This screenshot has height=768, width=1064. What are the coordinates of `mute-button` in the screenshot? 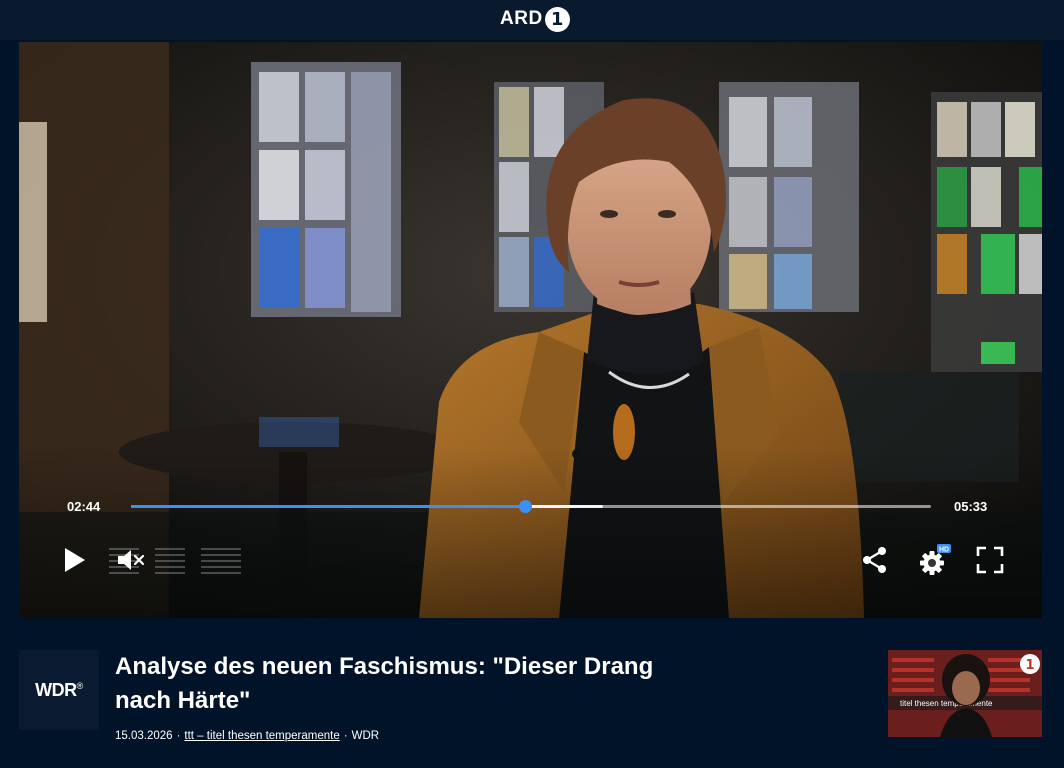 It's located at (131, 560).